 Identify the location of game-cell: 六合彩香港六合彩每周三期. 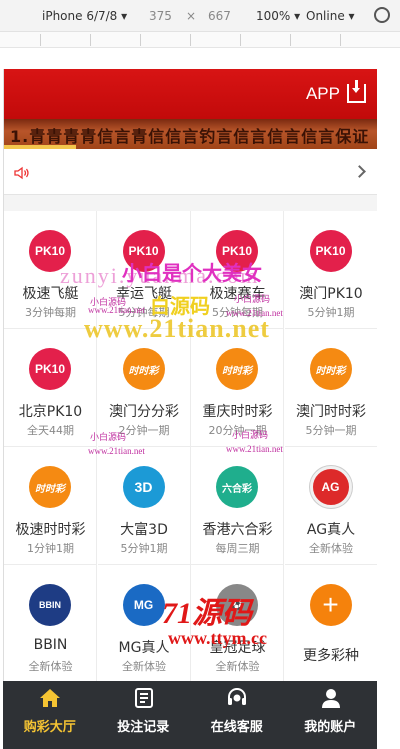
(237, 506).